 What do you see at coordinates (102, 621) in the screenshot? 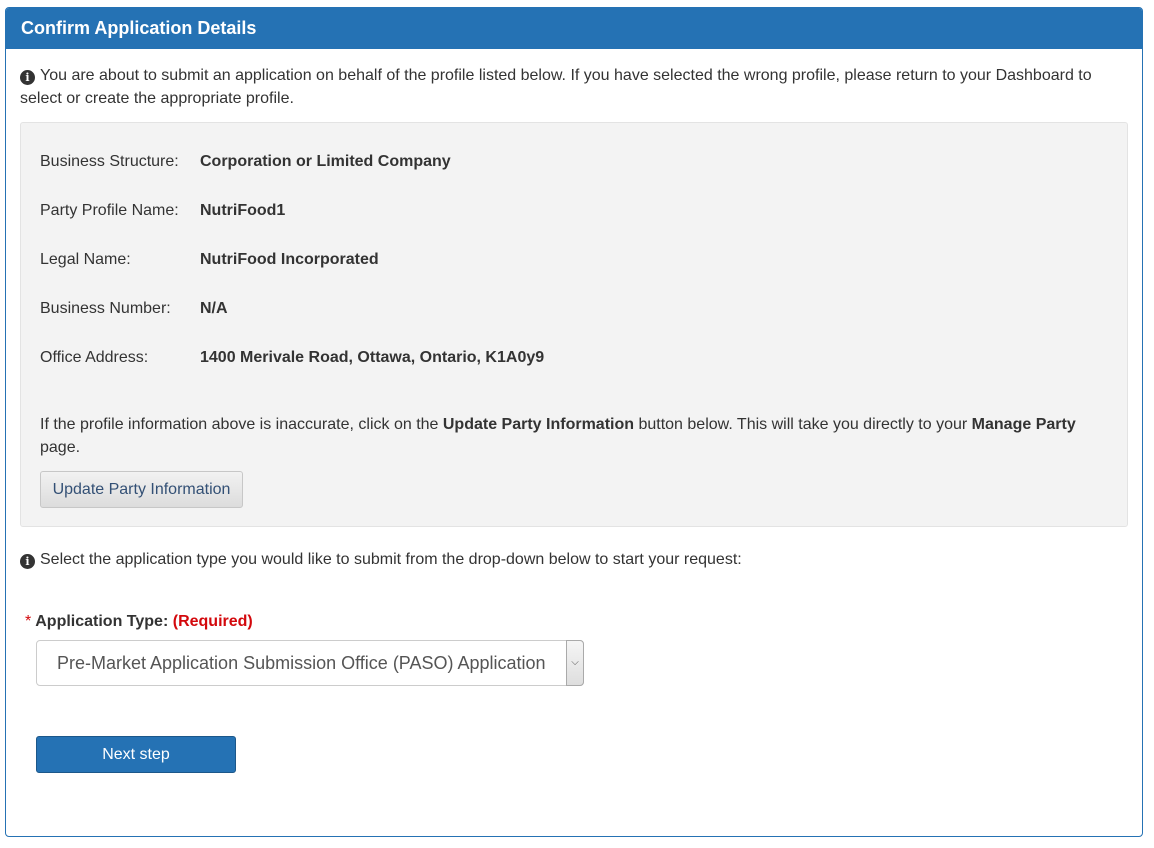
I see `application-type-label-text: Application Type:` at bounding box center [102, 621].